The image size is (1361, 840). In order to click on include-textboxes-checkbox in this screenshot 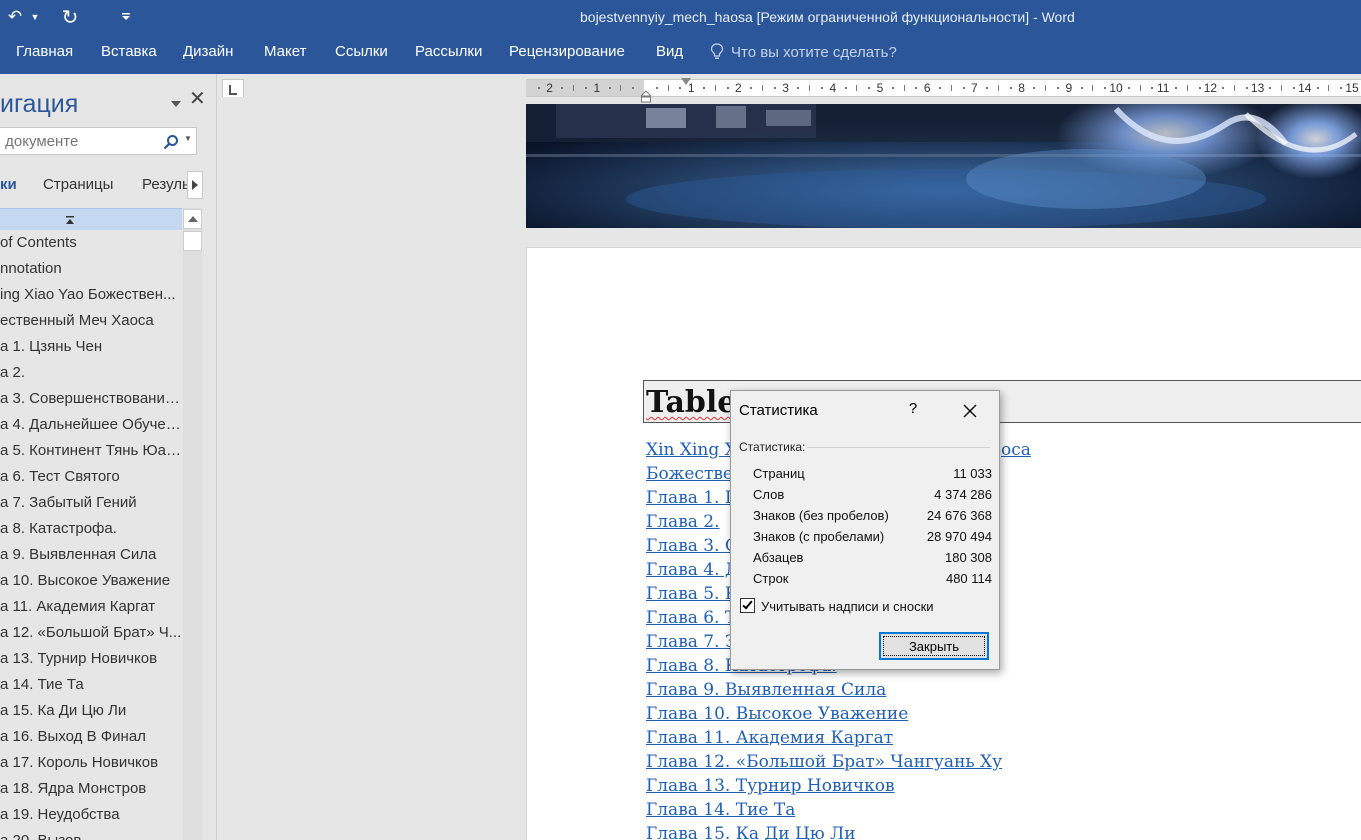, I will do `click(747, 605)`.